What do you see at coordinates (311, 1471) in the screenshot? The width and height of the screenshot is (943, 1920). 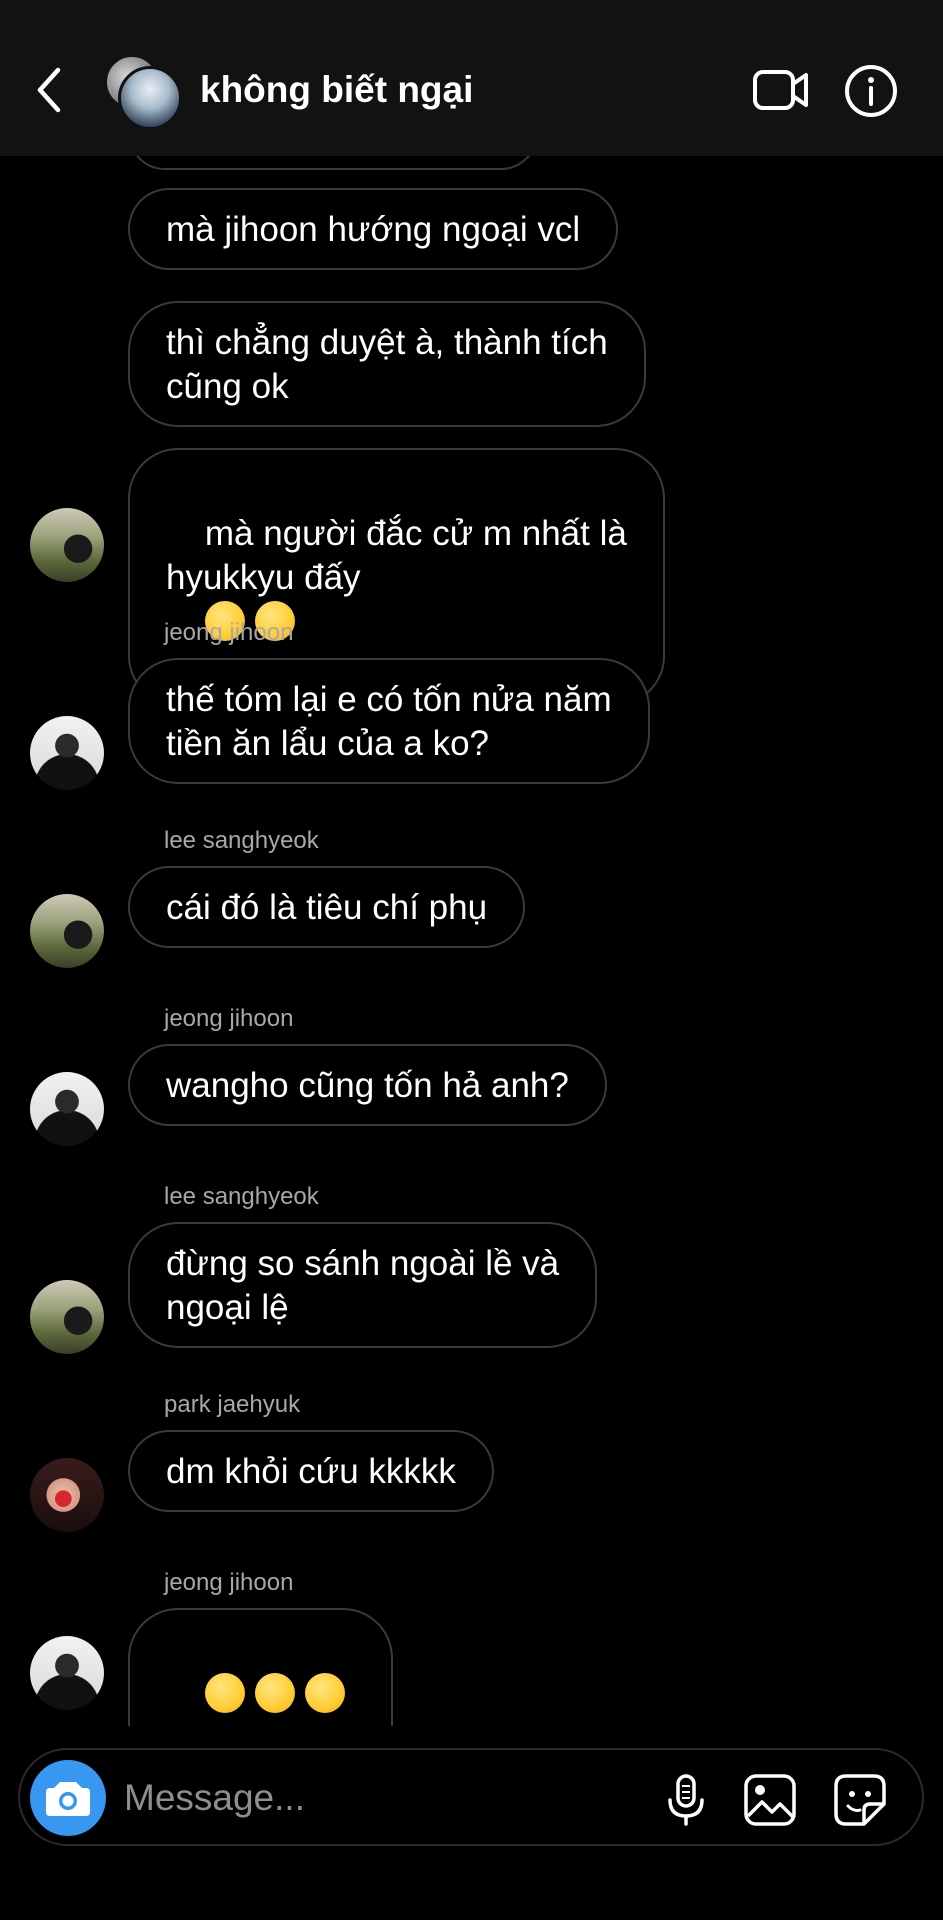 I see `message-bubble: dm khỏi cứu kkkkk` at bounding box center [311, 1471].